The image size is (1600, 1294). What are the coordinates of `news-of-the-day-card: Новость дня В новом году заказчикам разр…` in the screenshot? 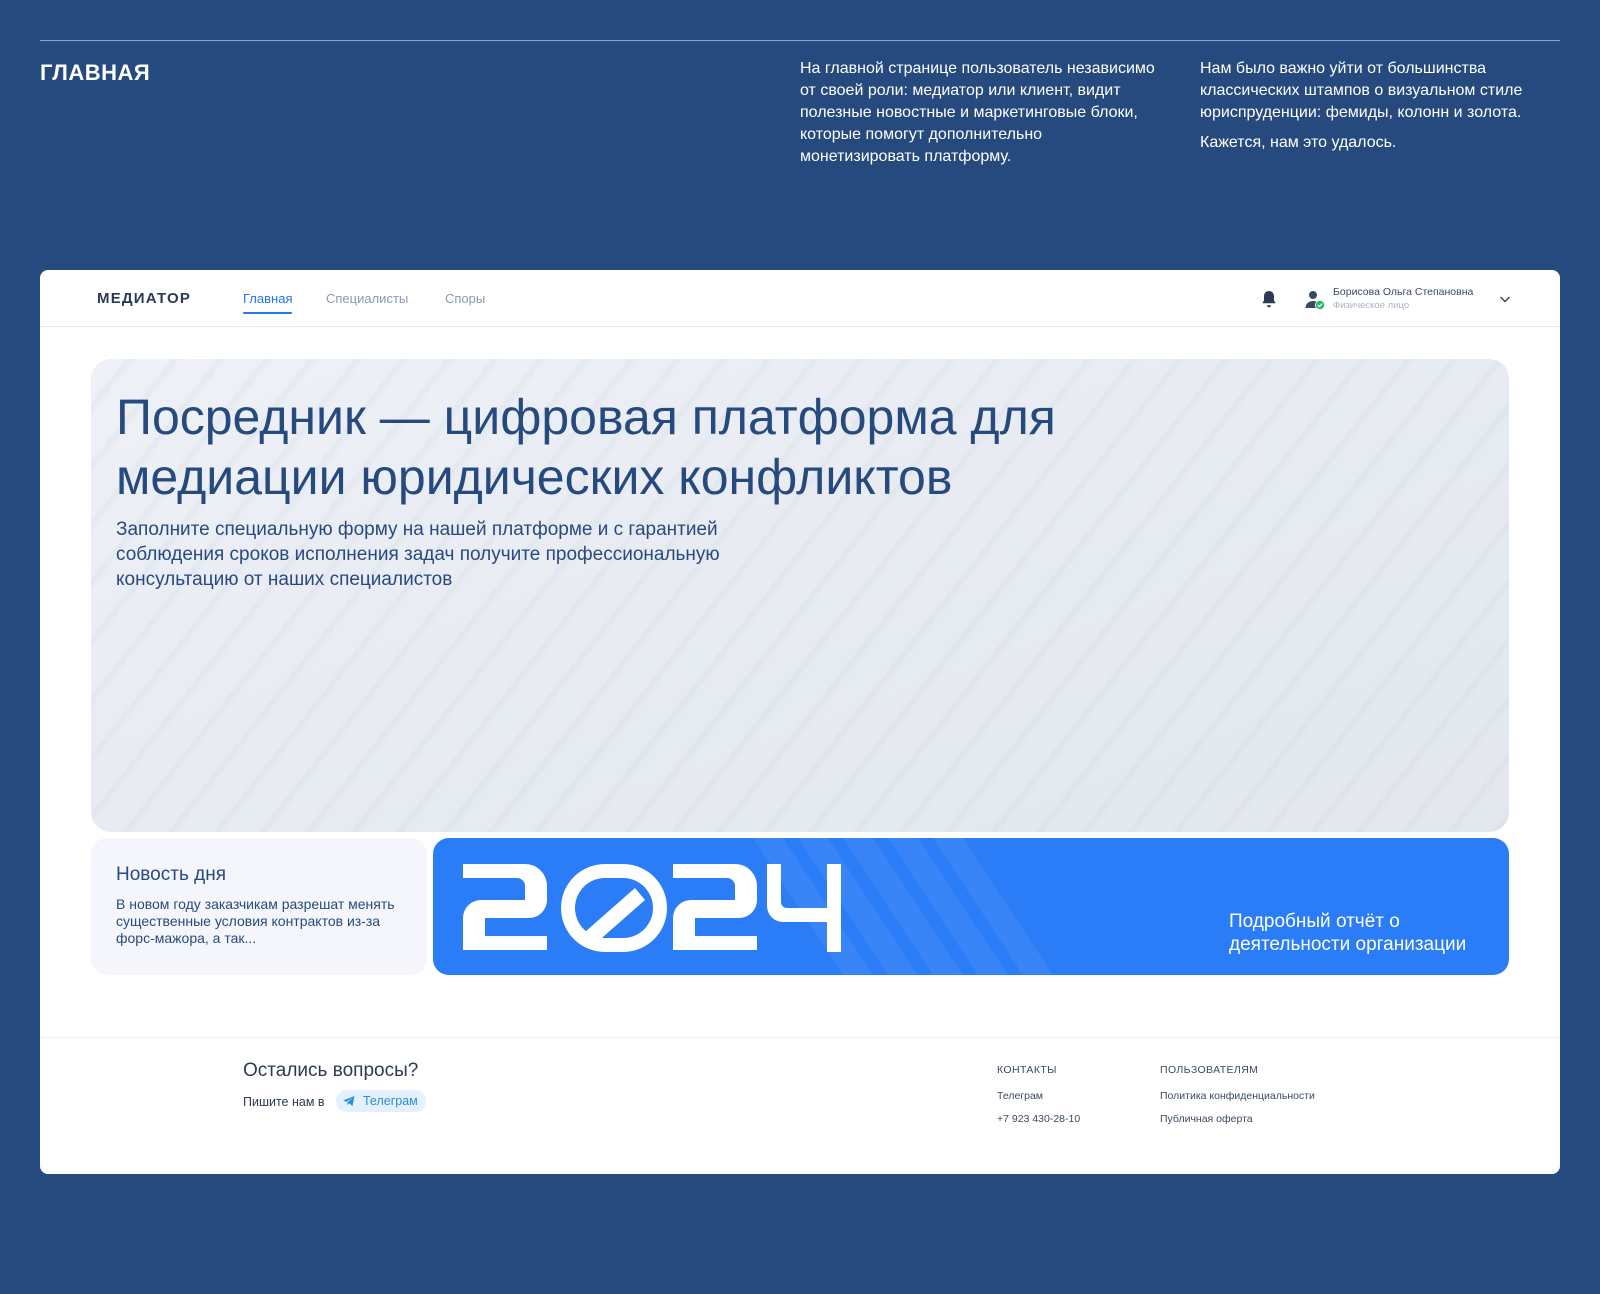 It's located at (259, 906).